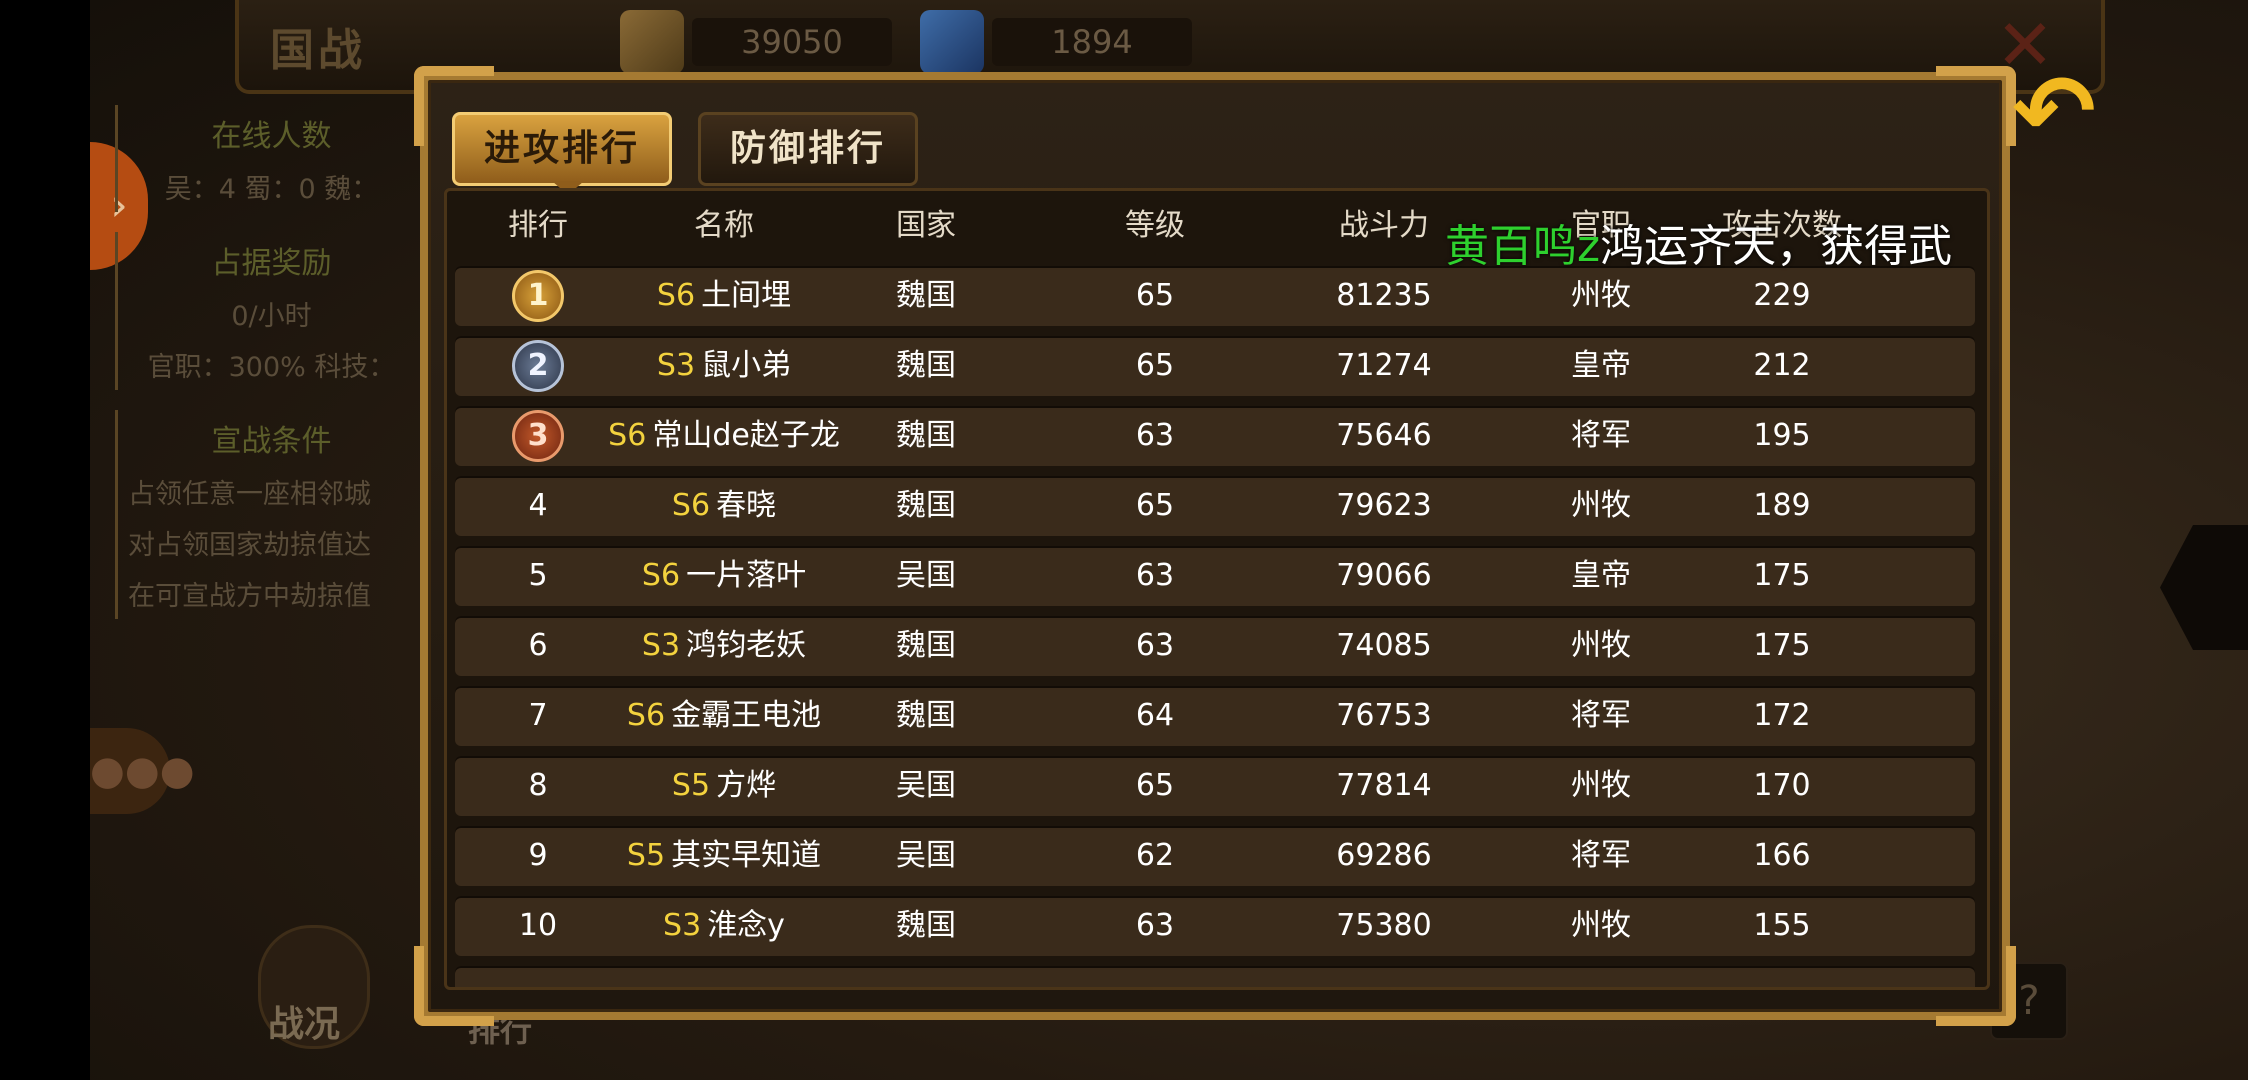  I want to click on table-row-partial, so click(1215, 976).